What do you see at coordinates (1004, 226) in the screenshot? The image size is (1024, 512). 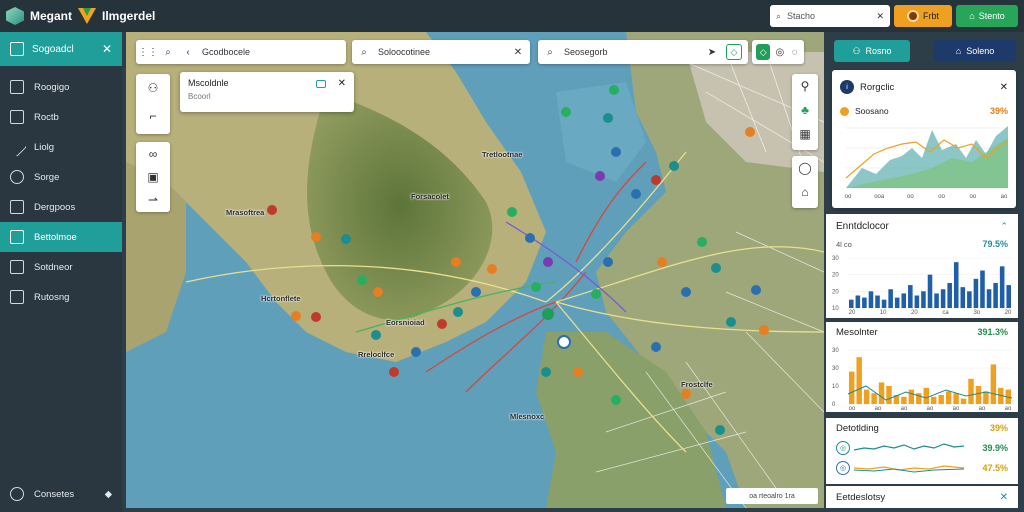 I see `chevron-up-icon: ⌃` at bounding box center [1004, 226].